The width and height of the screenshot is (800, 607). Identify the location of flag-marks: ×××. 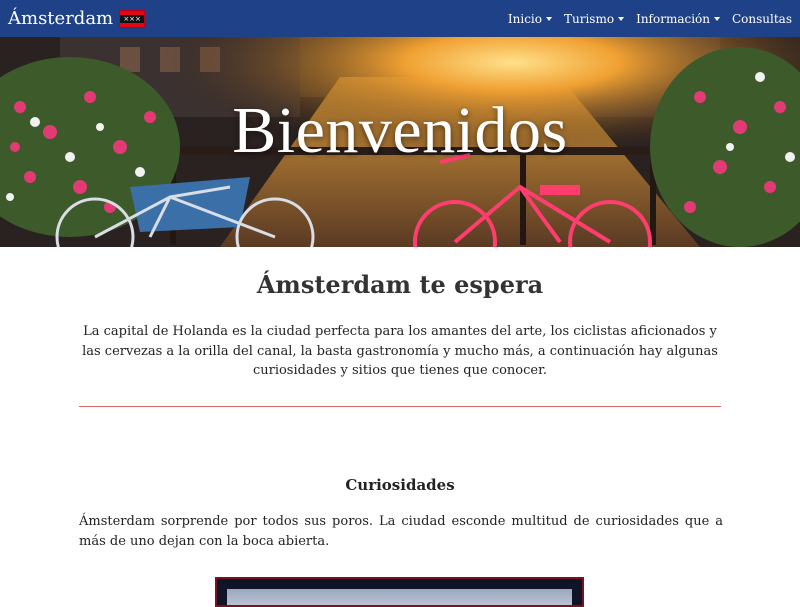
(132, 18).